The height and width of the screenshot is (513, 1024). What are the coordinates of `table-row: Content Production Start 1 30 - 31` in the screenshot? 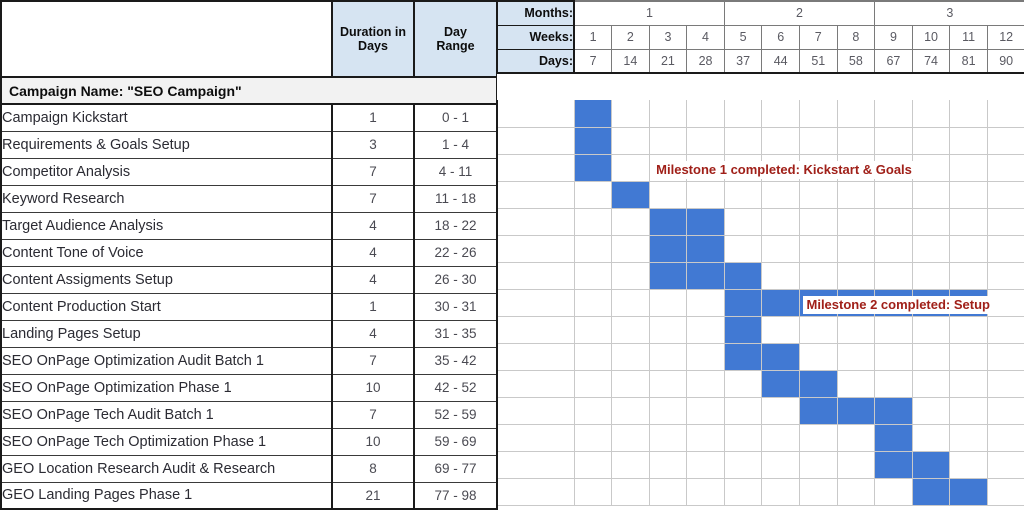 It's located at (249, 307).